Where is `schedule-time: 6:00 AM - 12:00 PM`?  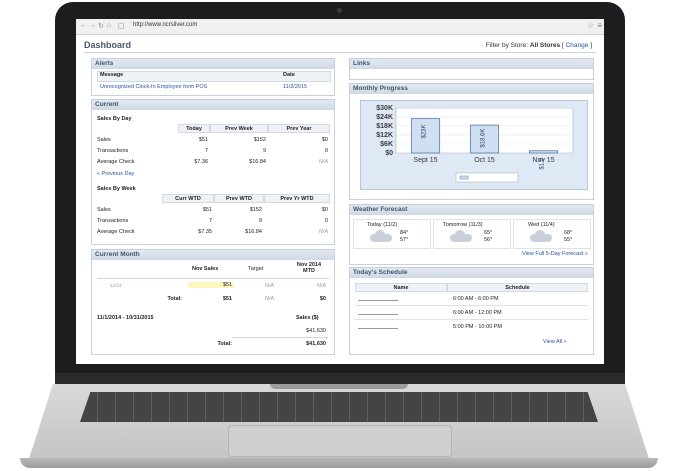 schedule-time: 6:00 AM - 12:00 PM is located at coordinates (477, 313).